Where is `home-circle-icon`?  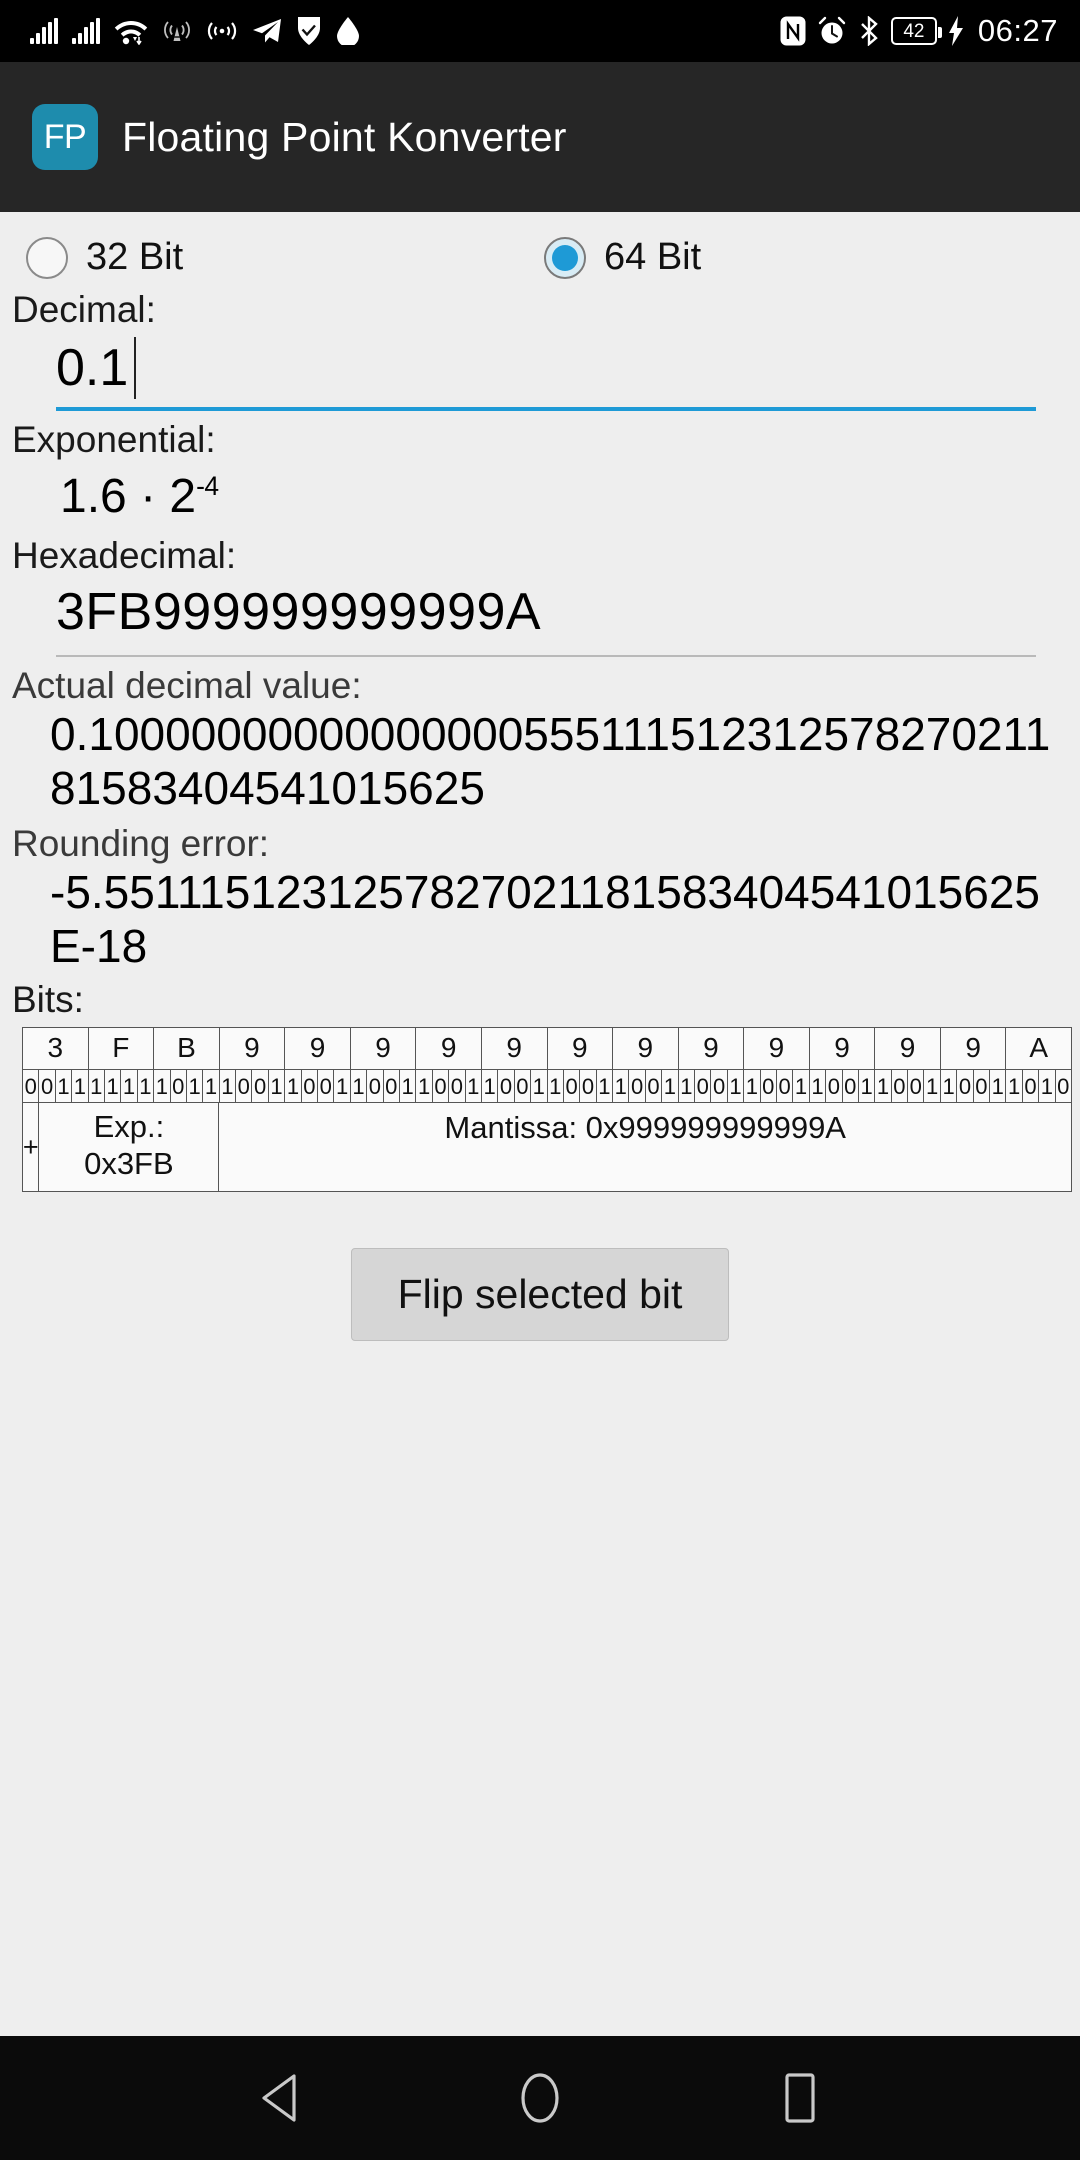
home-circle-icon is located at coordinates (540, 2098).